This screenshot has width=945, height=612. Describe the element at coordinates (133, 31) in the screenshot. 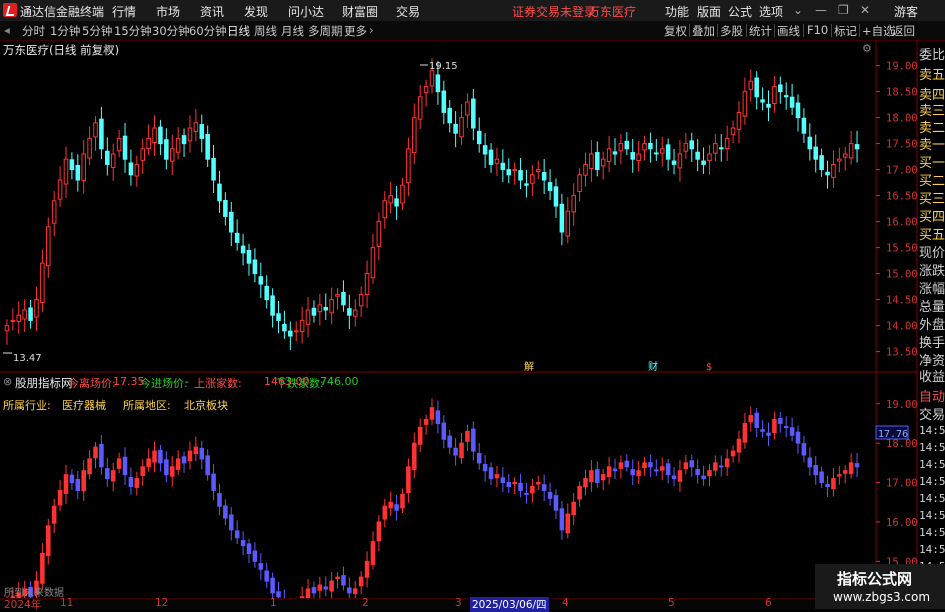

I see `period-15min: 15分钟` at that location.